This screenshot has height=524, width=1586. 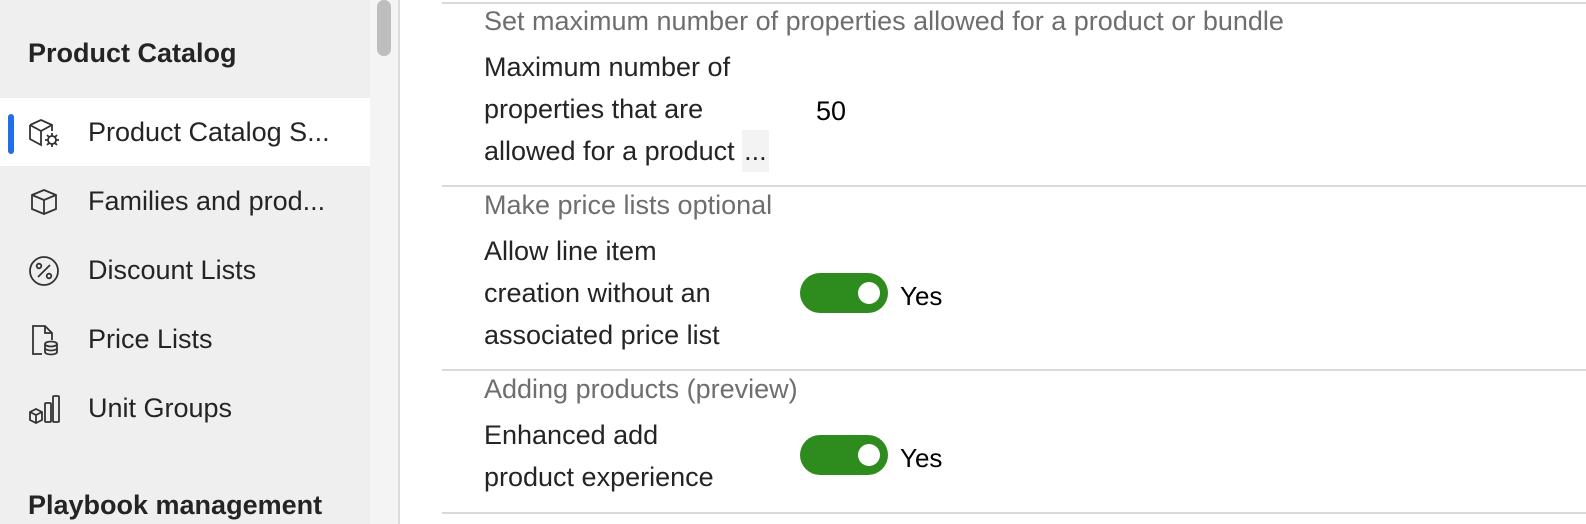 I want to click on enhanced-add-product-label: Enhanced add product experience, so click(x=634, y=456).